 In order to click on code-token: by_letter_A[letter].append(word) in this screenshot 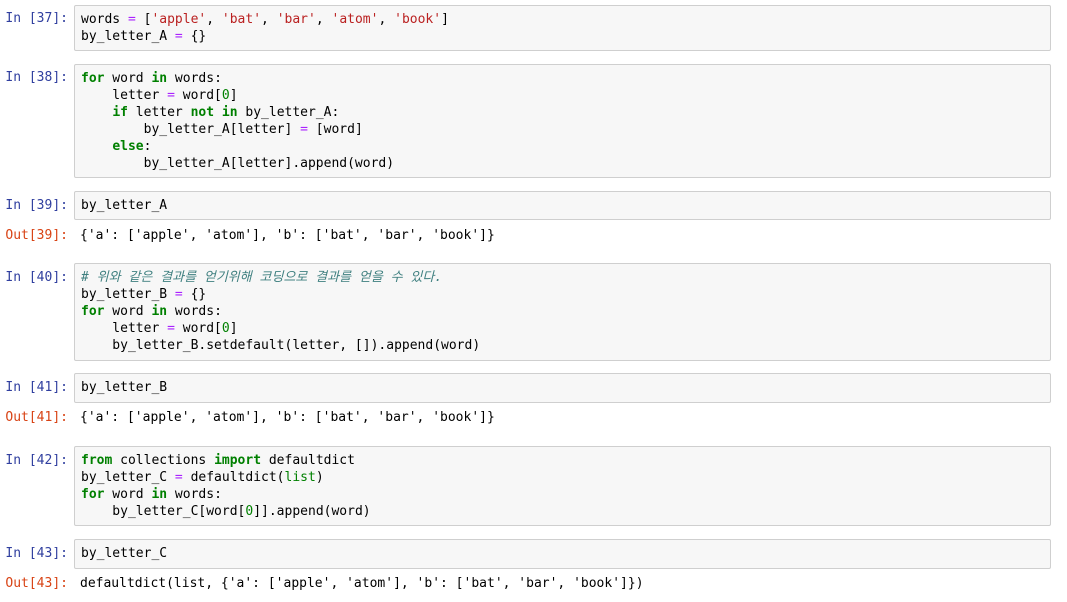, I will do `click(238, 163)`.